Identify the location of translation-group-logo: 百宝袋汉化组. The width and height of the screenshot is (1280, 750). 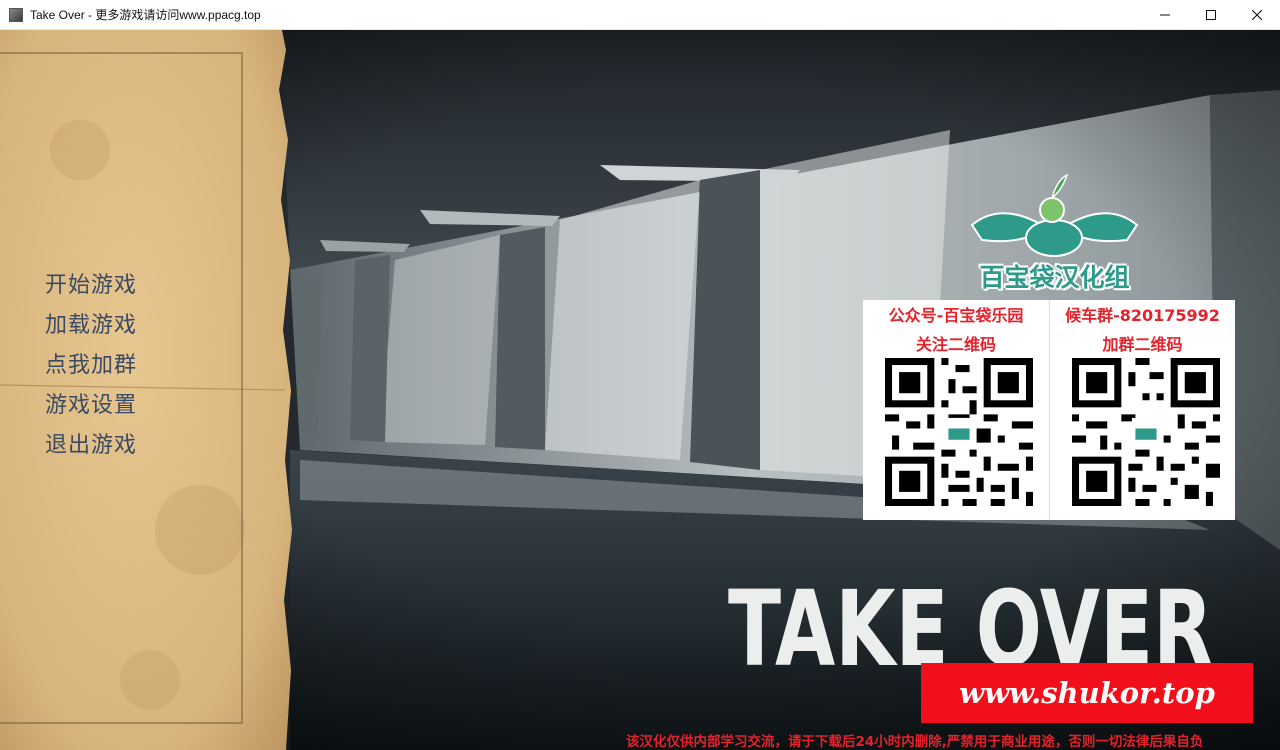
(1054, 231).